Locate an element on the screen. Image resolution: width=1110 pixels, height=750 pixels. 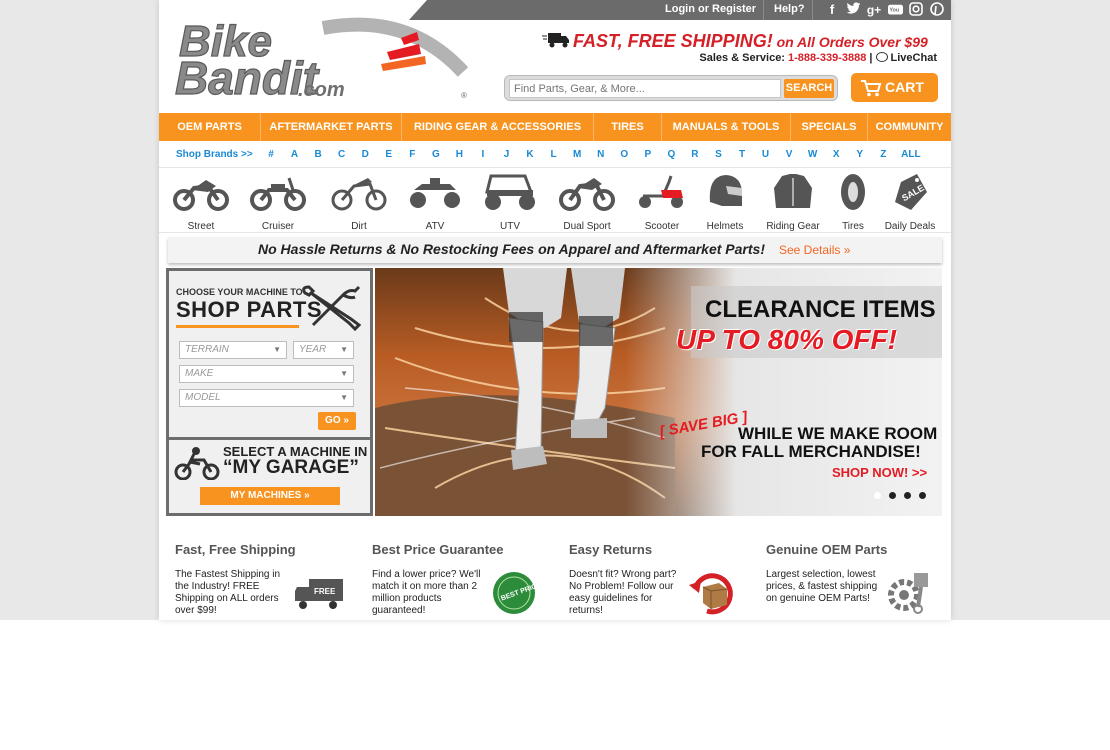
see-details-link: See Details » is located at coordinates (814, 250).